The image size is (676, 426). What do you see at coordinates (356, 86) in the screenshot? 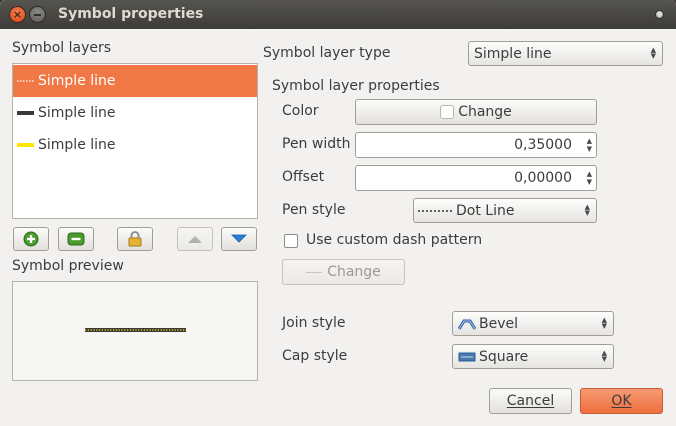
I see `symbol-layer-properties-heading: Symbol layer properties` at bounding box center [356, 86].